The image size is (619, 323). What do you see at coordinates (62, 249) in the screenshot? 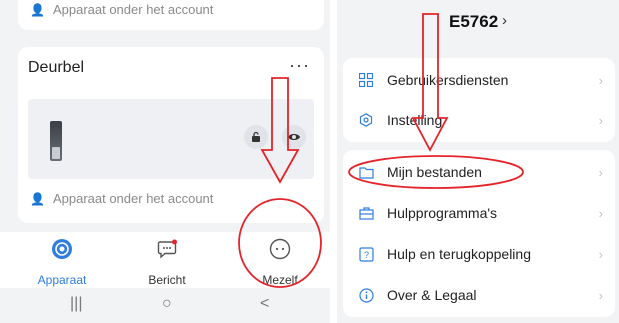
I see `apparaat-icon` at bounding box center [62, 249].